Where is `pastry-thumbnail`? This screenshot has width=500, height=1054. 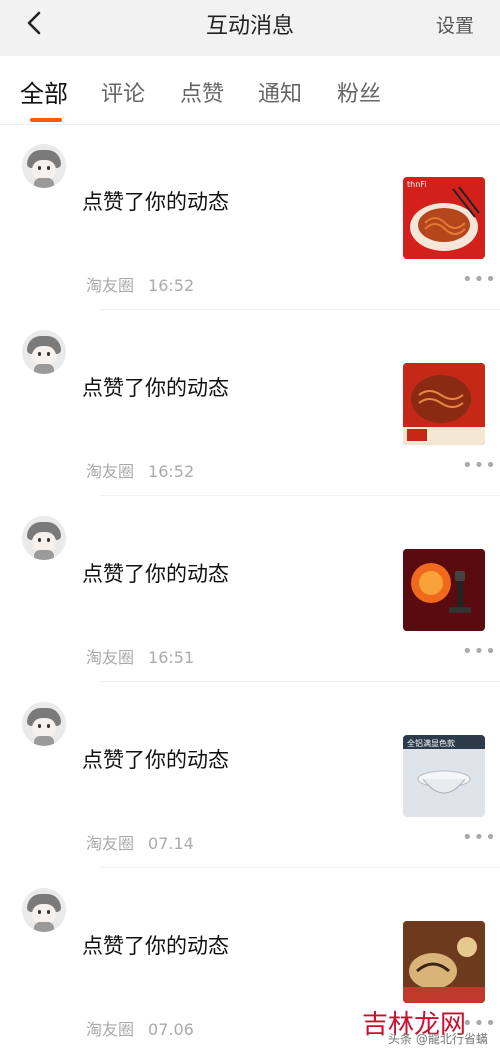
pastry-thumbnail is located at coordinates (444, 962).